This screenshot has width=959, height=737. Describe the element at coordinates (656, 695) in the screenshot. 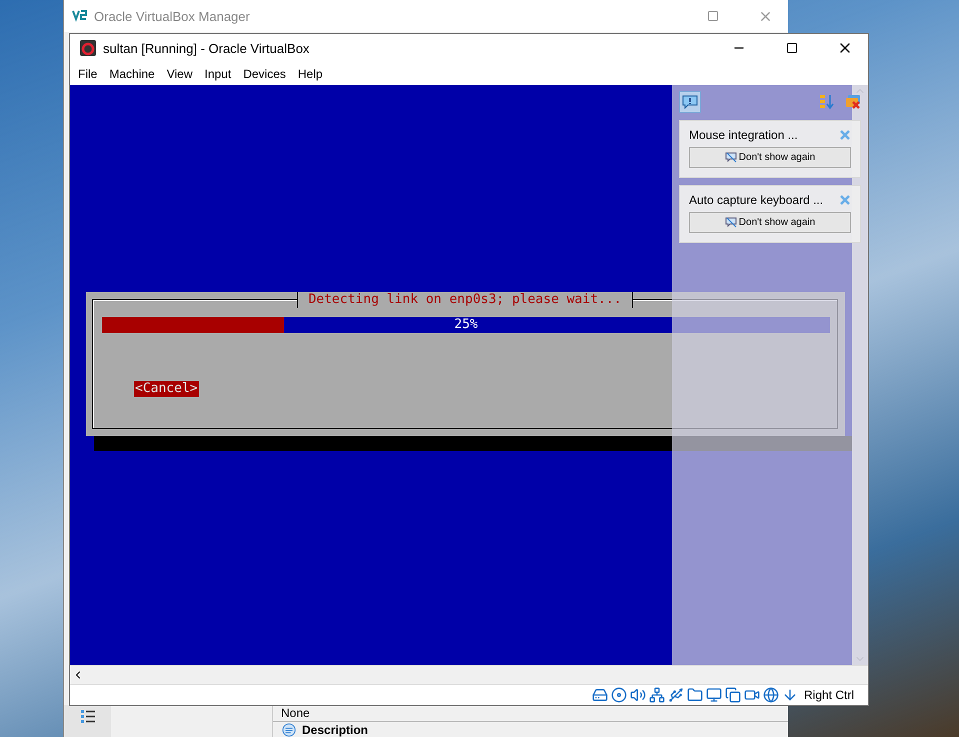

I see `network-icon` at that location.